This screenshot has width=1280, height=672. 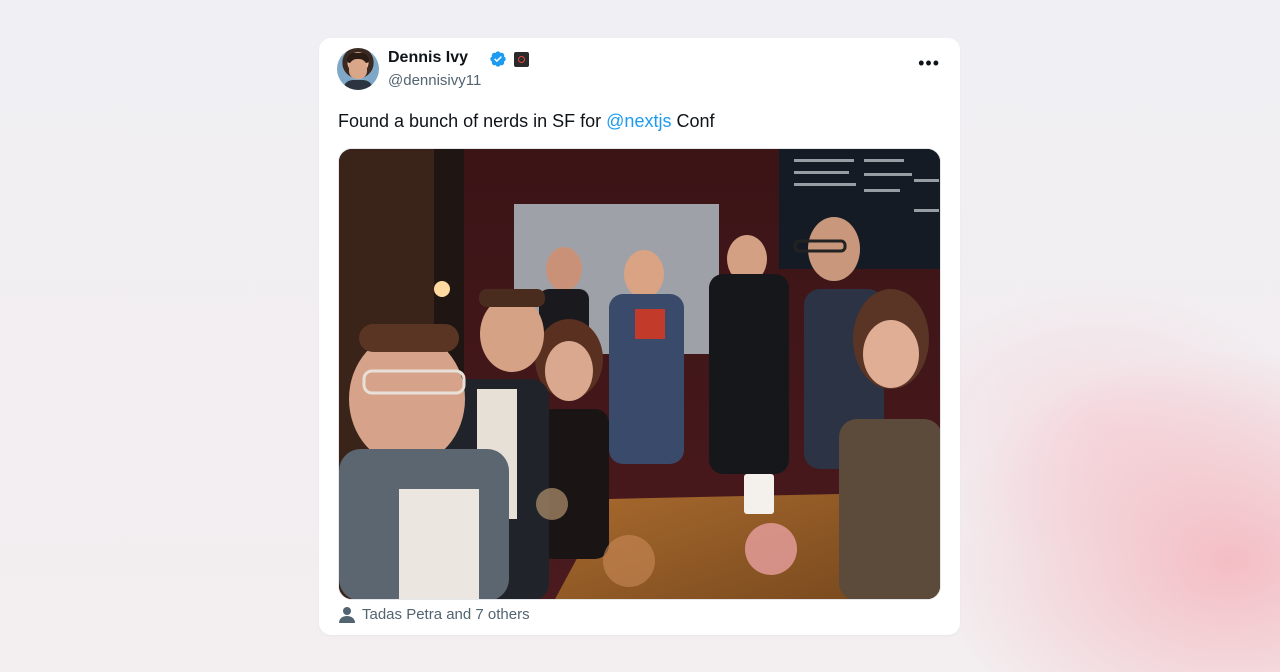 What do you see at coordinates (521, 59) in the screenshot?
I see `affiliate-badge-icon` at bounding box center [521, 59].